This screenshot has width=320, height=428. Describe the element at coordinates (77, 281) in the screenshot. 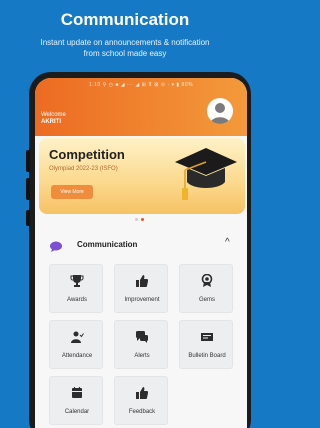

I see `trophy-icon` at that location.